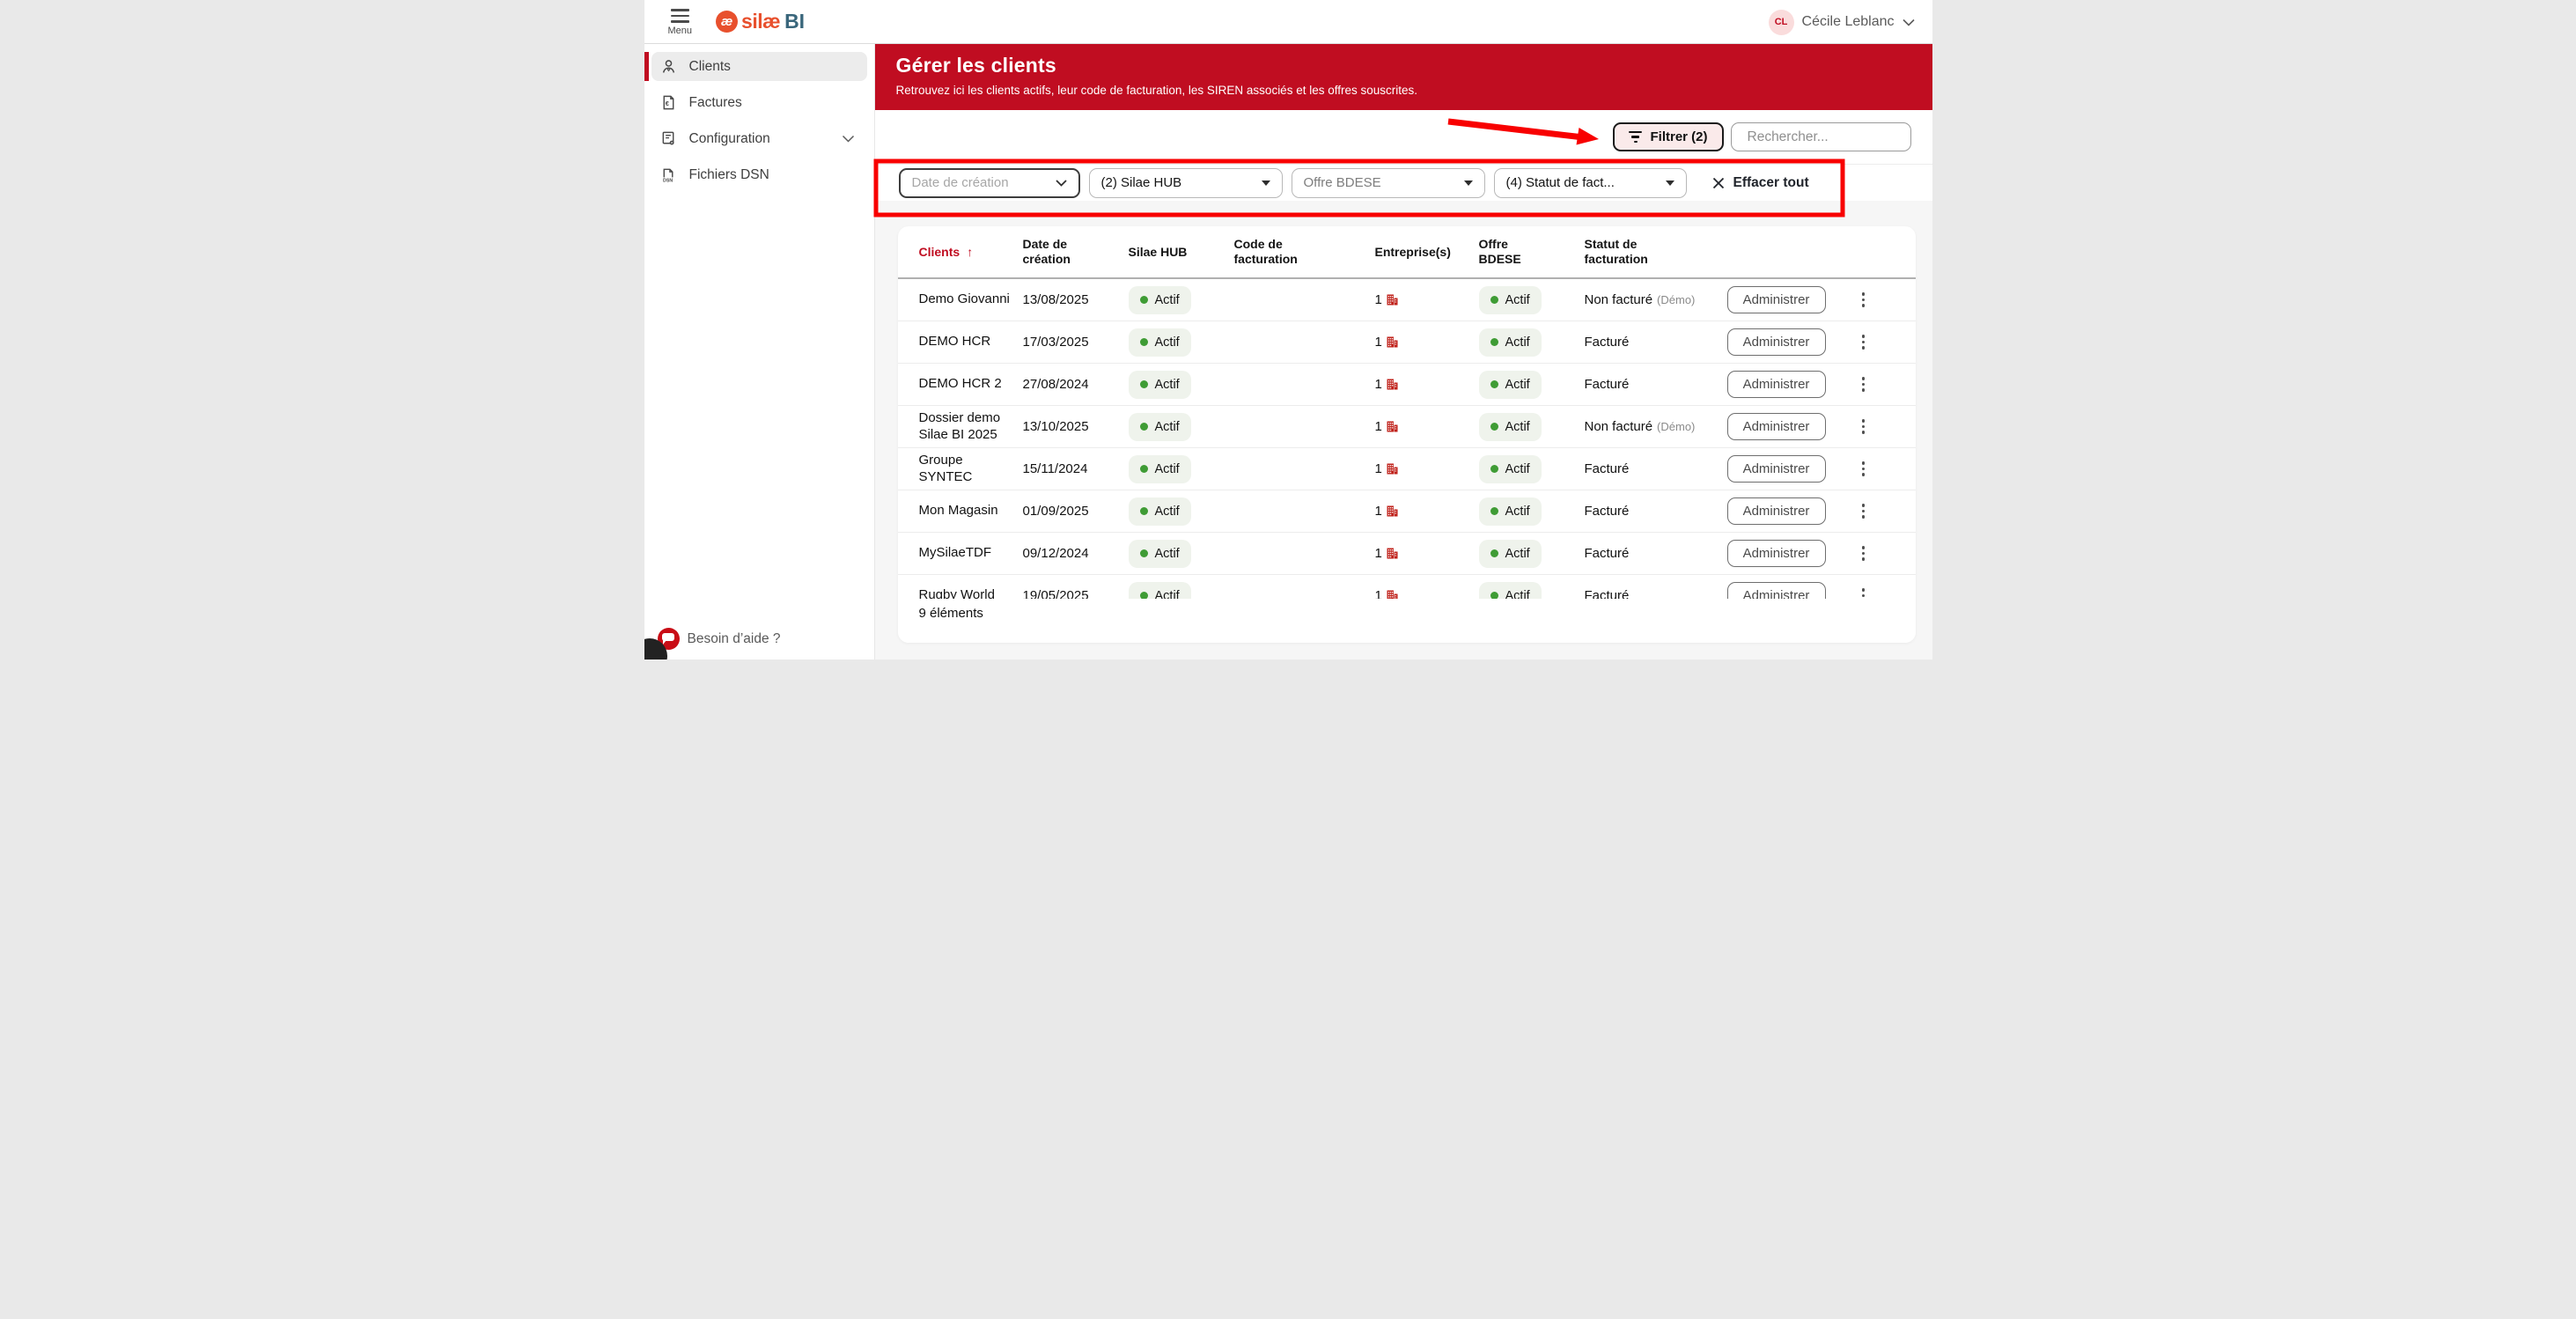  Describe the element at coordinates (1186, 182) in the screenshot. I see `filter-select-silae-hub: (2) Silae HUB` at that location.